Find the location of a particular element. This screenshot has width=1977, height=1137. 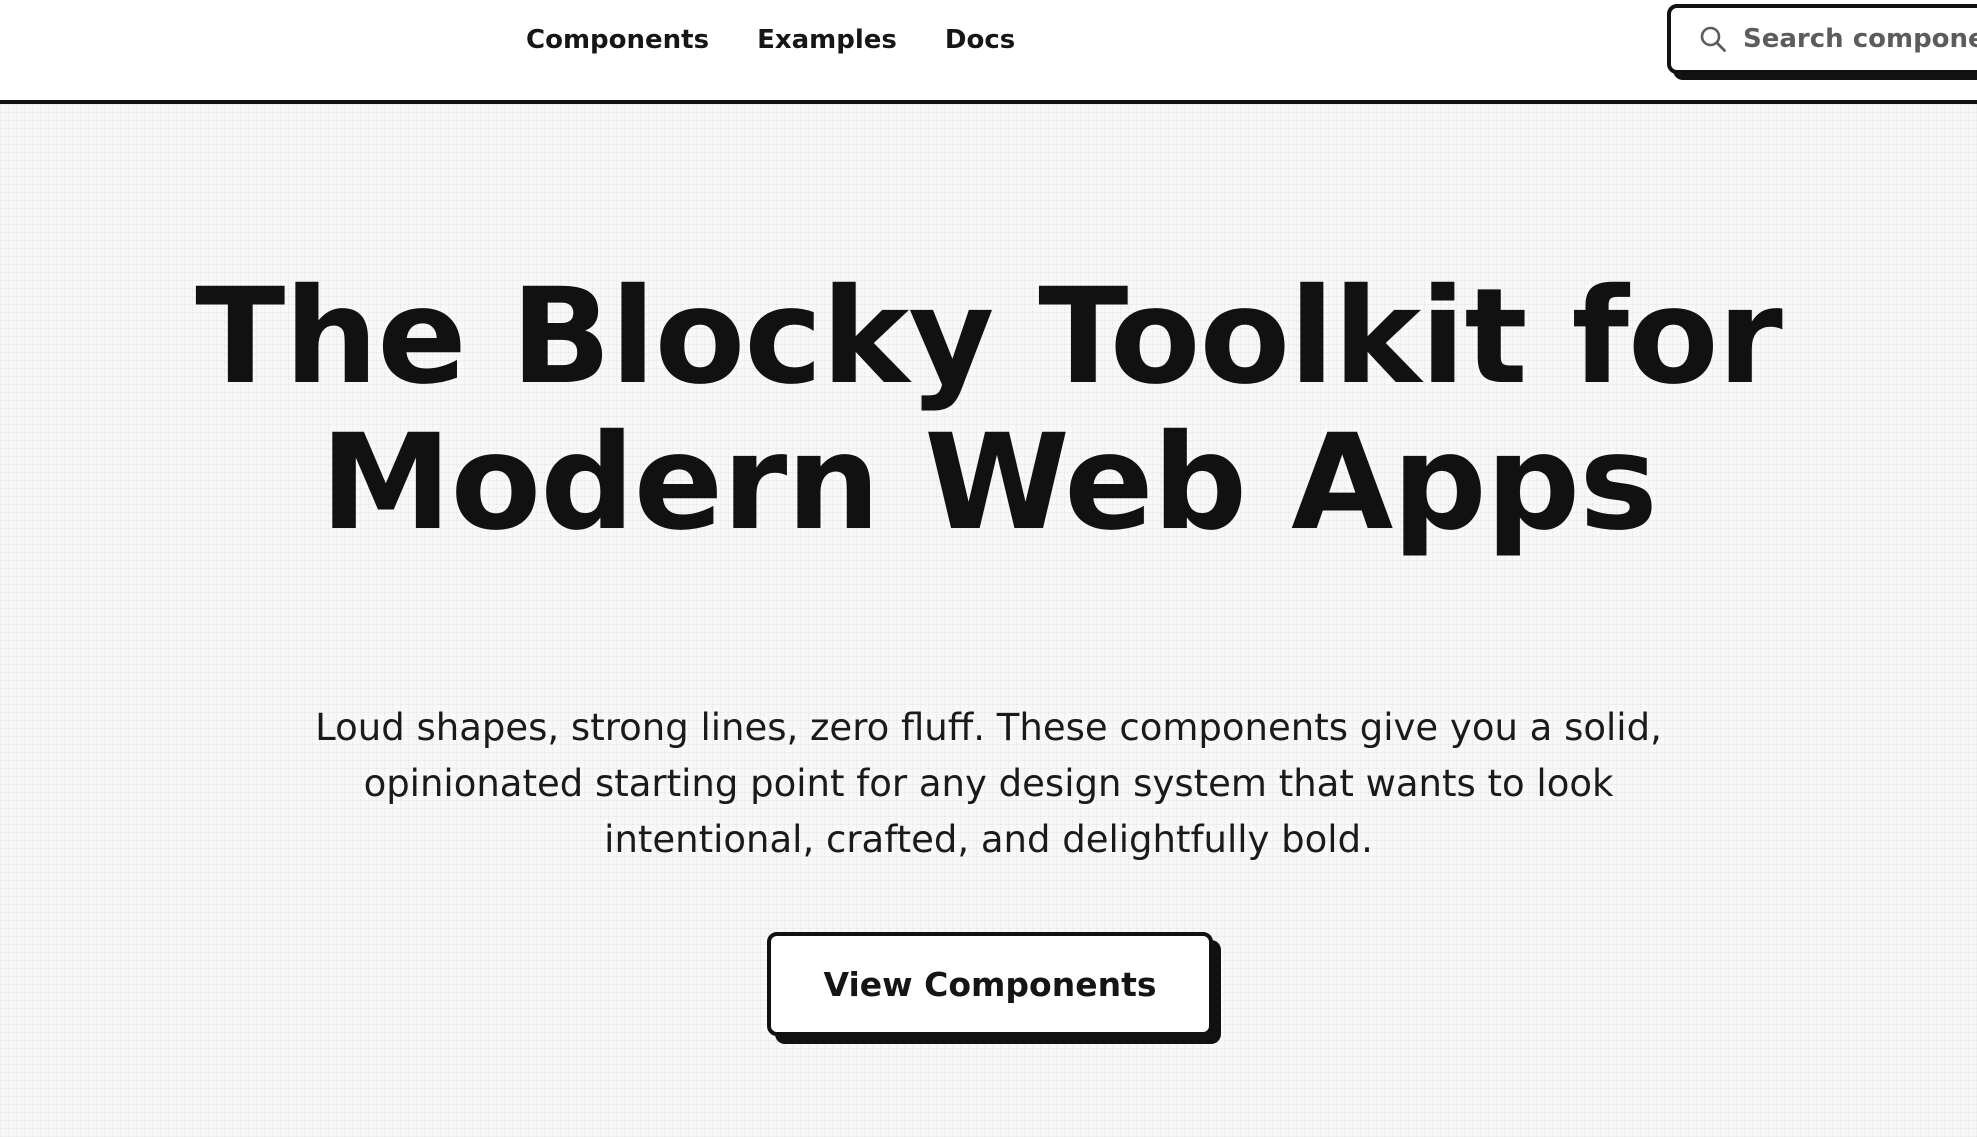

view-components-button: View Components is located at coordinates (990, 984).